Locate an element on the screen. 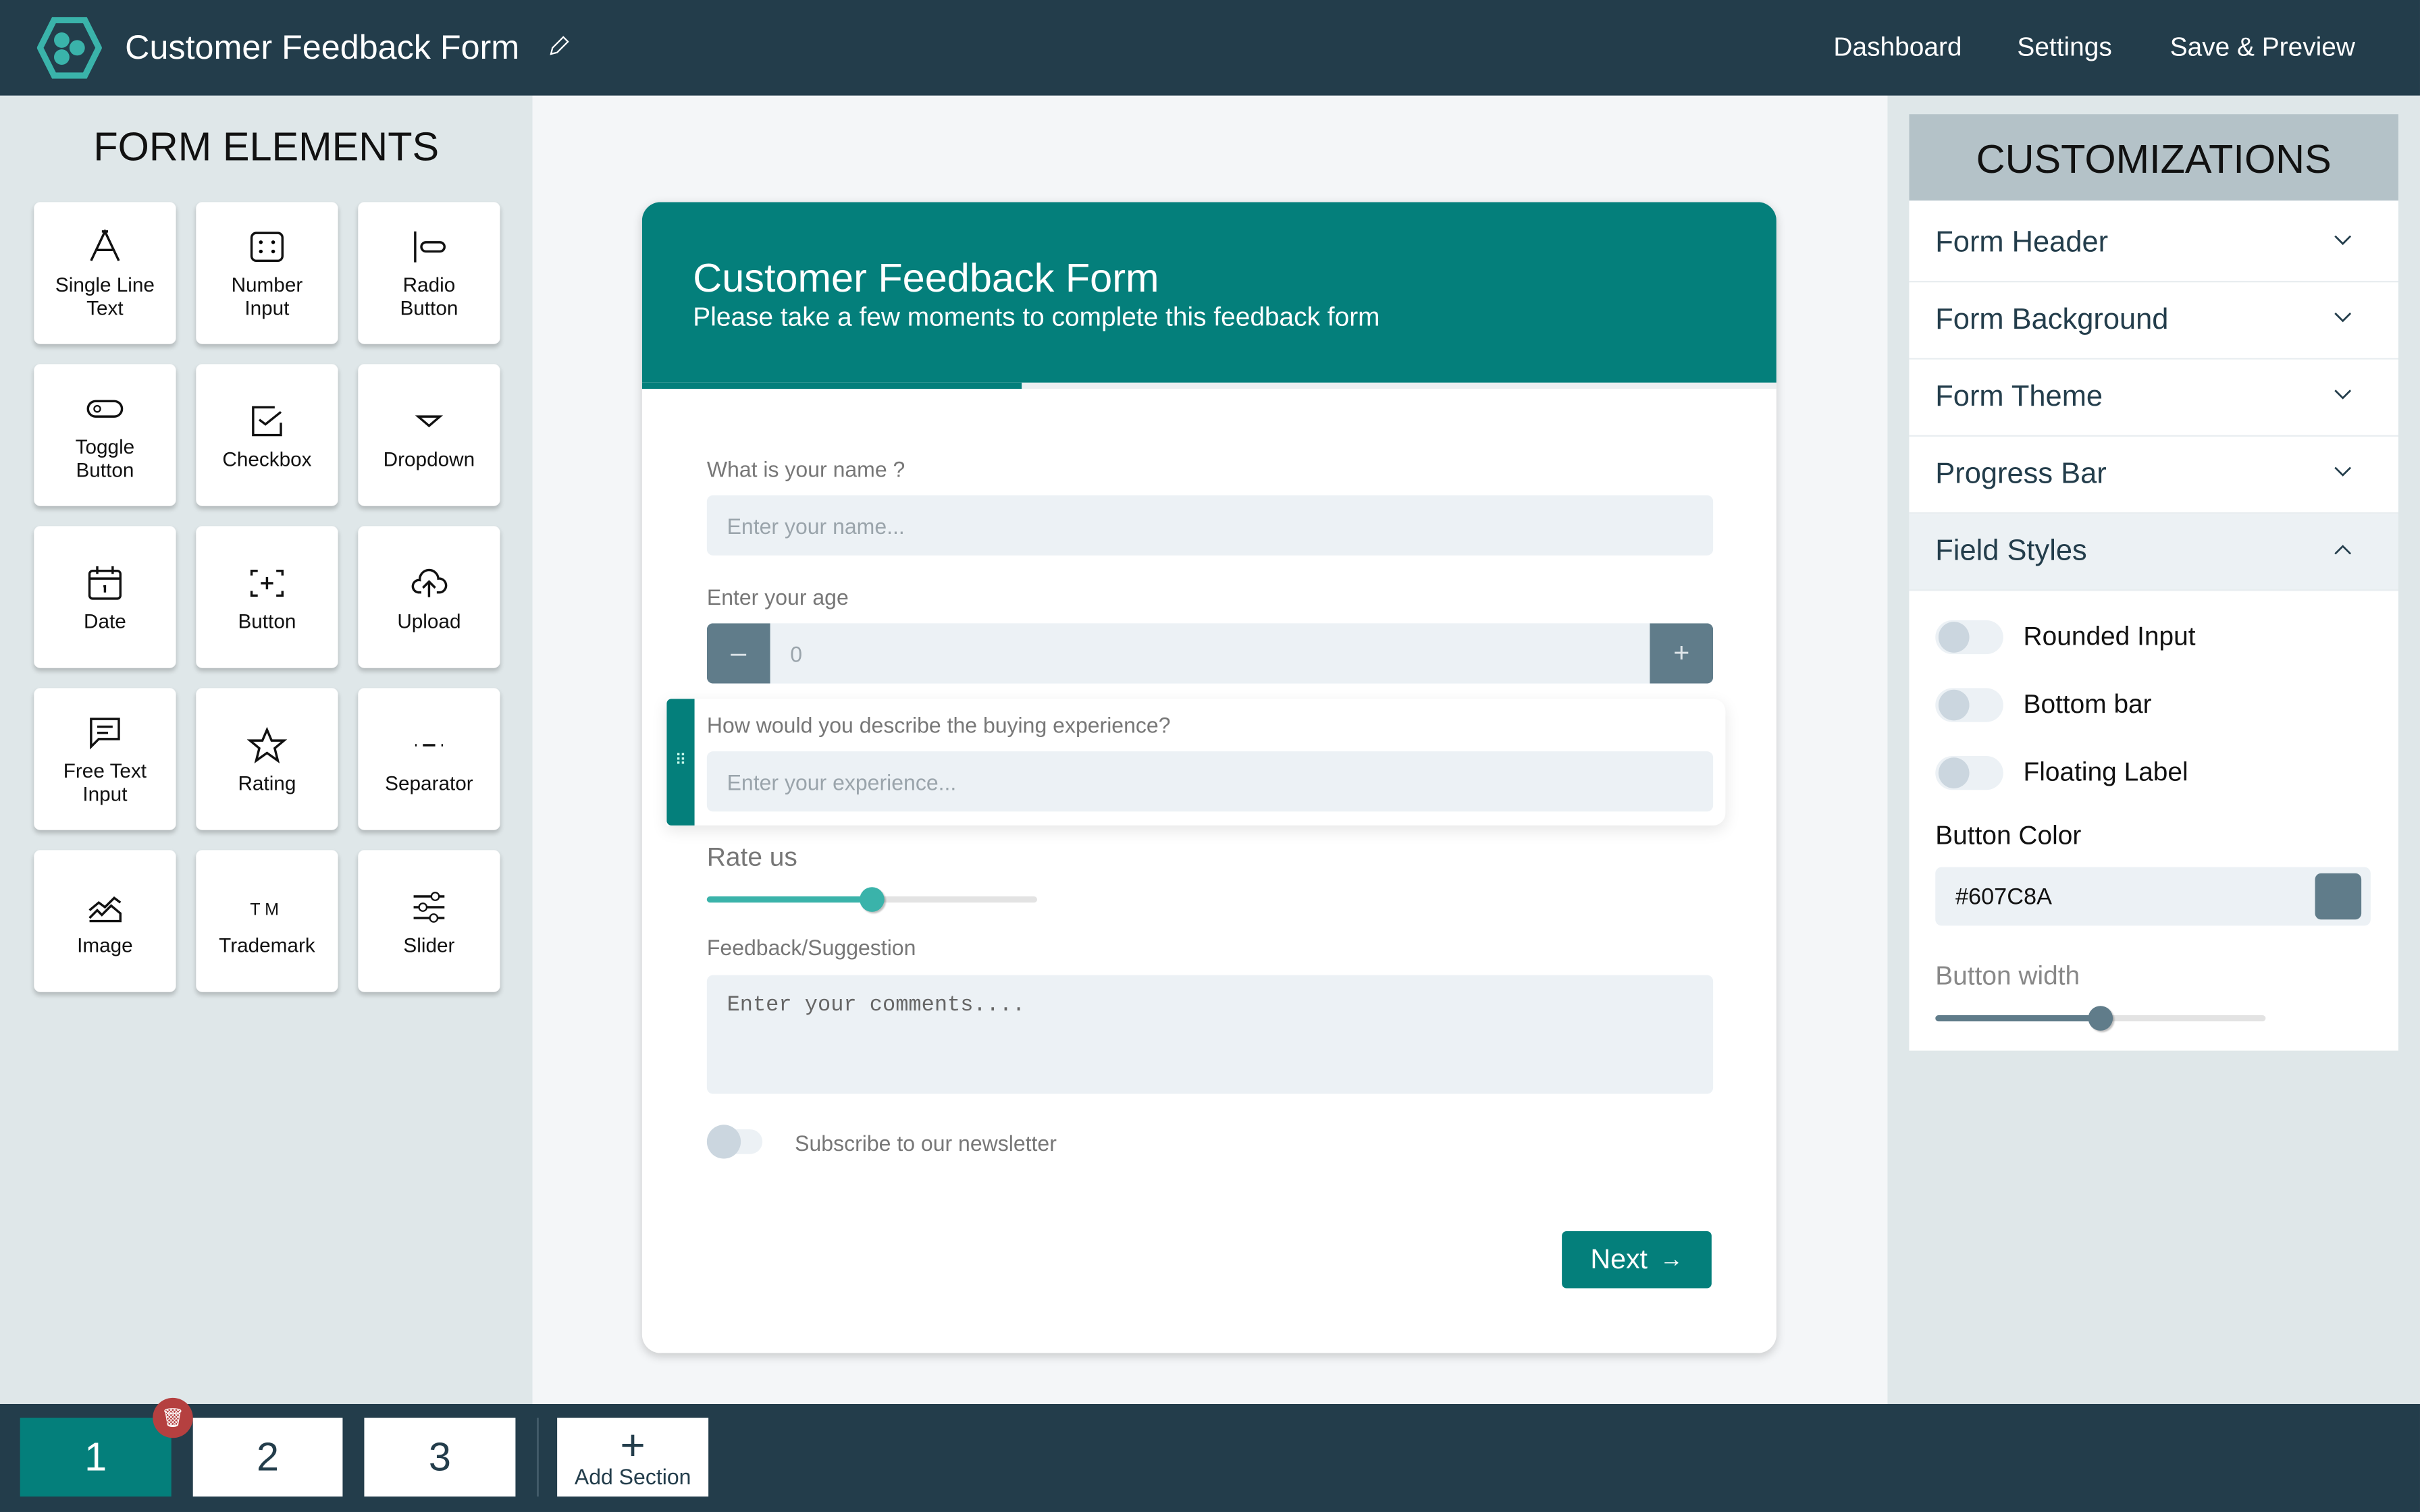 This screenshot has height=1512, width=2420. separator-icon is located at coordinates (429, 744).